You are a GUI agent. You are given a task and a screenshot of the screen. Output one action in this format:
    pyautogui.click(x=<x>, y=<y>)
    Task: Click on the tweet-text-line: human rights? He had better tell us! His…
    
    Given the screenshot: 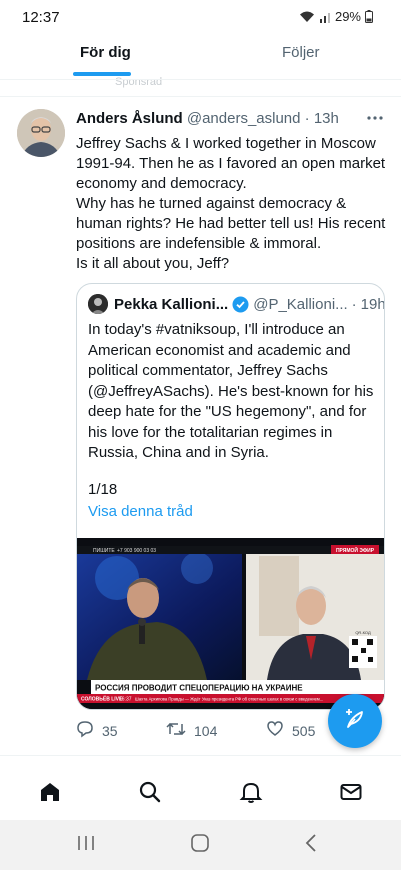 What is the action you would take?
    pyautogui.click(x=231, y=223)
    